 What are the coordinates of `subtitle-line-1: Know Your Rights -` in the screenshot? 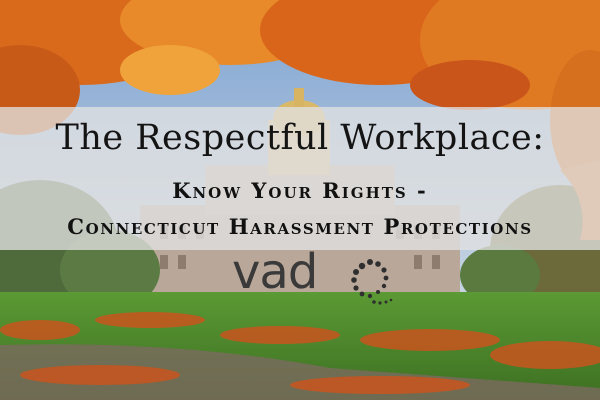 It's located at (300, 190).